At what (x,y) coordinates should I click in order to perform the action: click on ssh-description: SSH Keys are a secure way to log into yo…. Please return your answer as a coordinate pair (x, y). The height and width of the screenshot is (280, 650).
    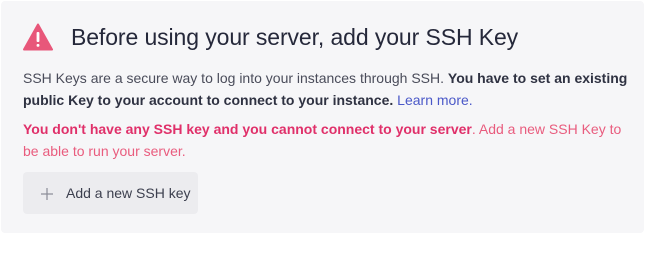
    Looking at the image, I should click on (325, 89).